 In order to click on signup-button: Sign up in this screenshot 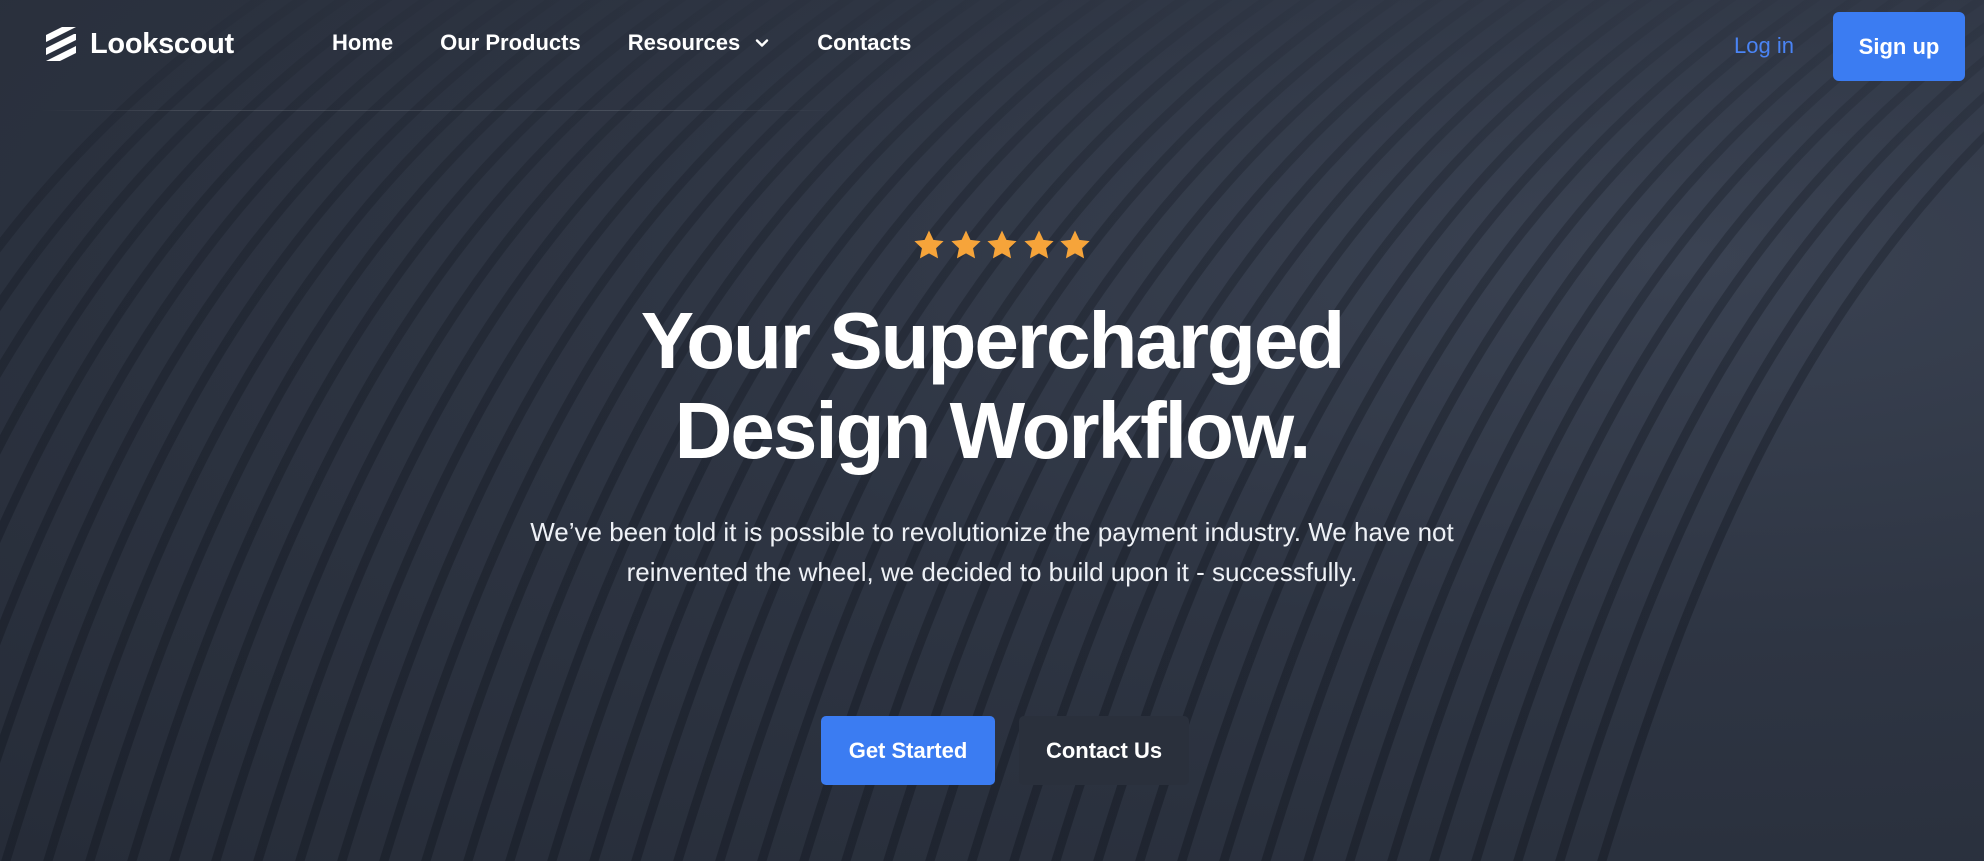, I will do `click(1899, 46)`.